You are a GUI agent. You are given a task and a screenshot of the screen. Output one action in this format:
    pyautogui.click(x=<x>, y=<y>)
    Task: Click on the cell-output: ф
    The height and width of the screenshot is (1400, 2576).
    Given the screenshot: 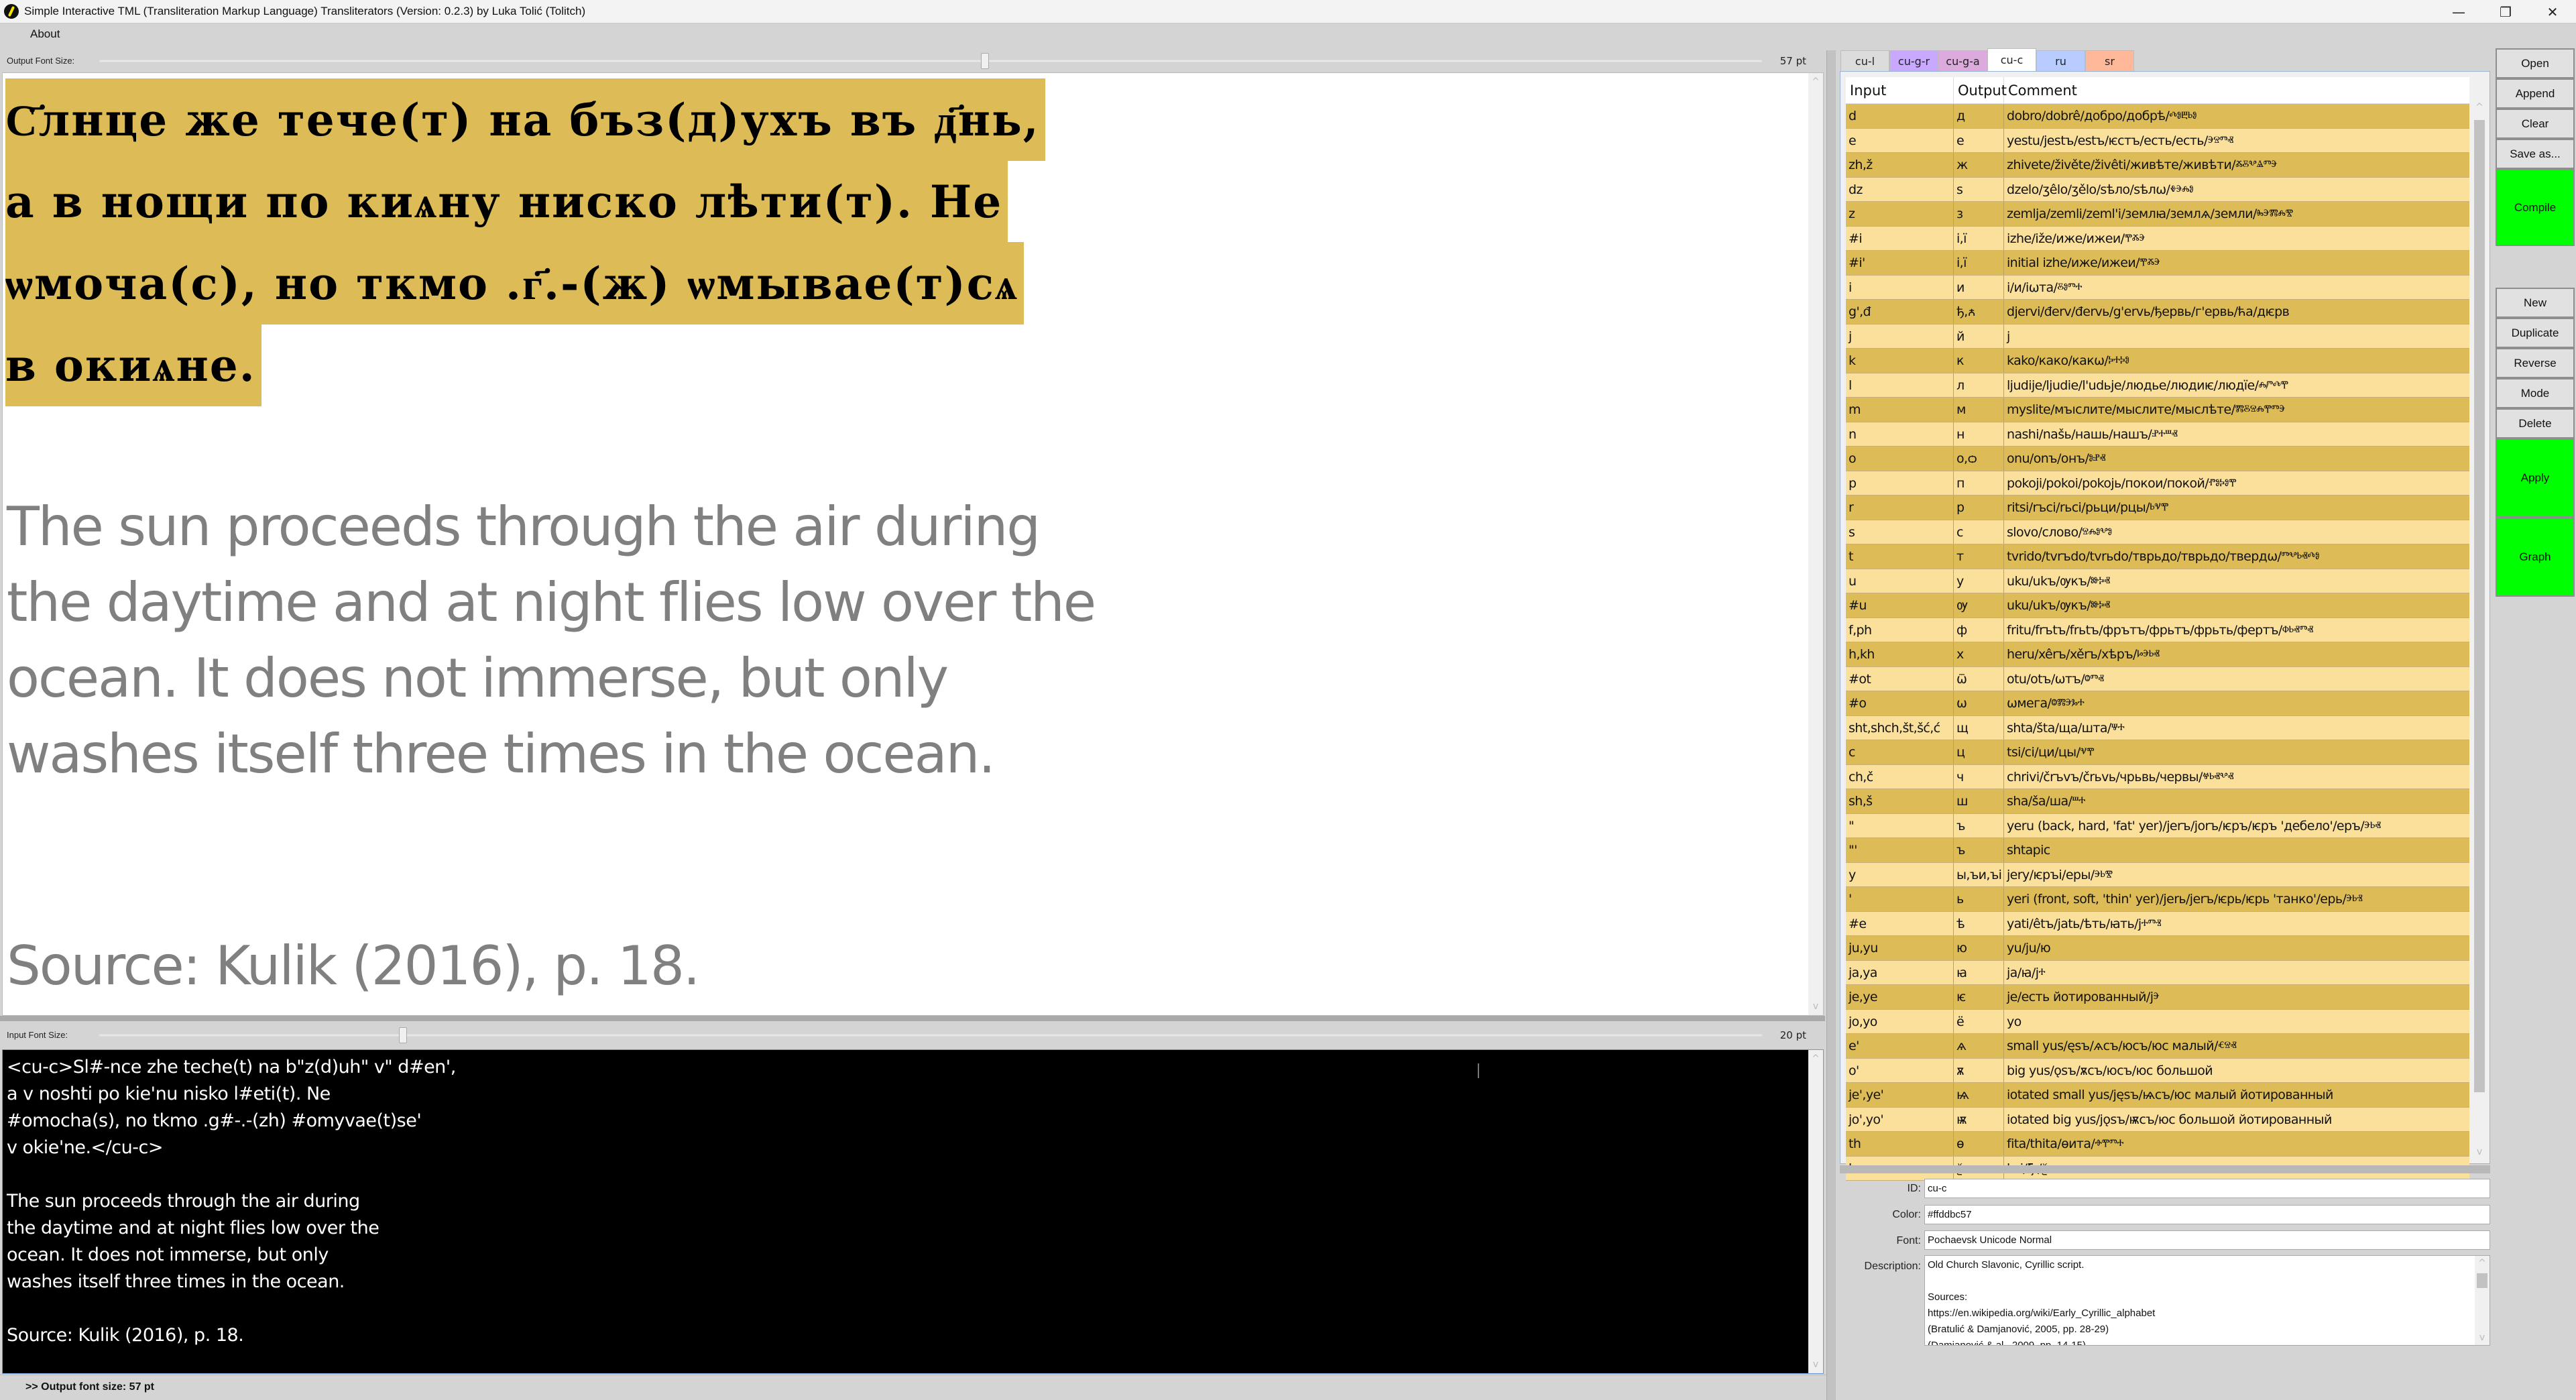 What is the action you would take?
    pyautogui.click(x=1979, y=630)
    